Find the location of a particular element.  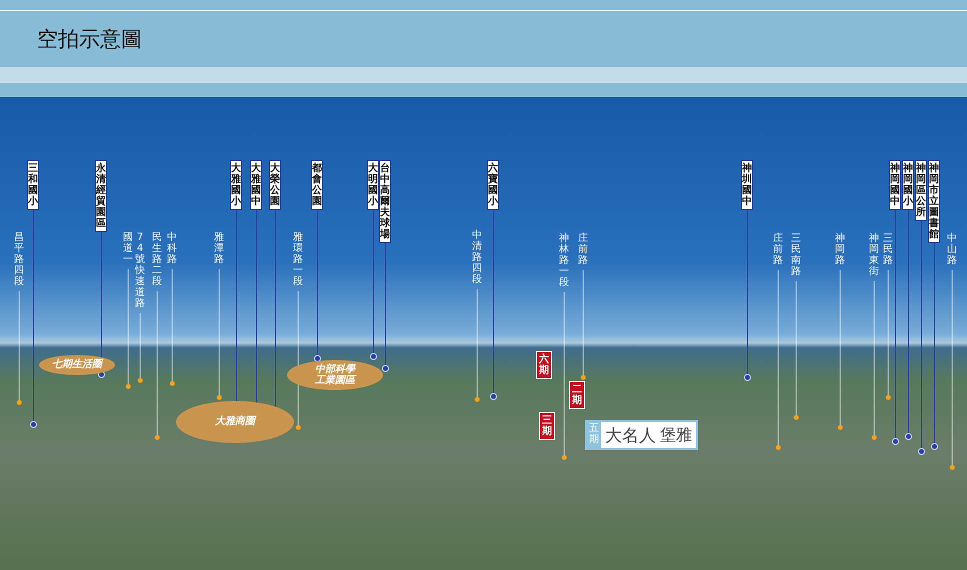

road-label: 神岡路 is located at coordinates (840, 249).